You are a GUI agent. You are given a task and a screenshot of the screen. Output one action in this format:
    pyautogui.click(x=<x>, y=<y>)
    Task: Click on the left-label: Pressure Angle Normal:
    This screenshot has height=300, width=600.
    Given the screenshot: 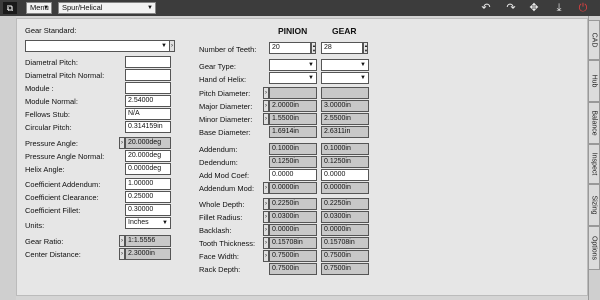 What is the action you would take?
    pyautogui.click(x=65, y=156)
    